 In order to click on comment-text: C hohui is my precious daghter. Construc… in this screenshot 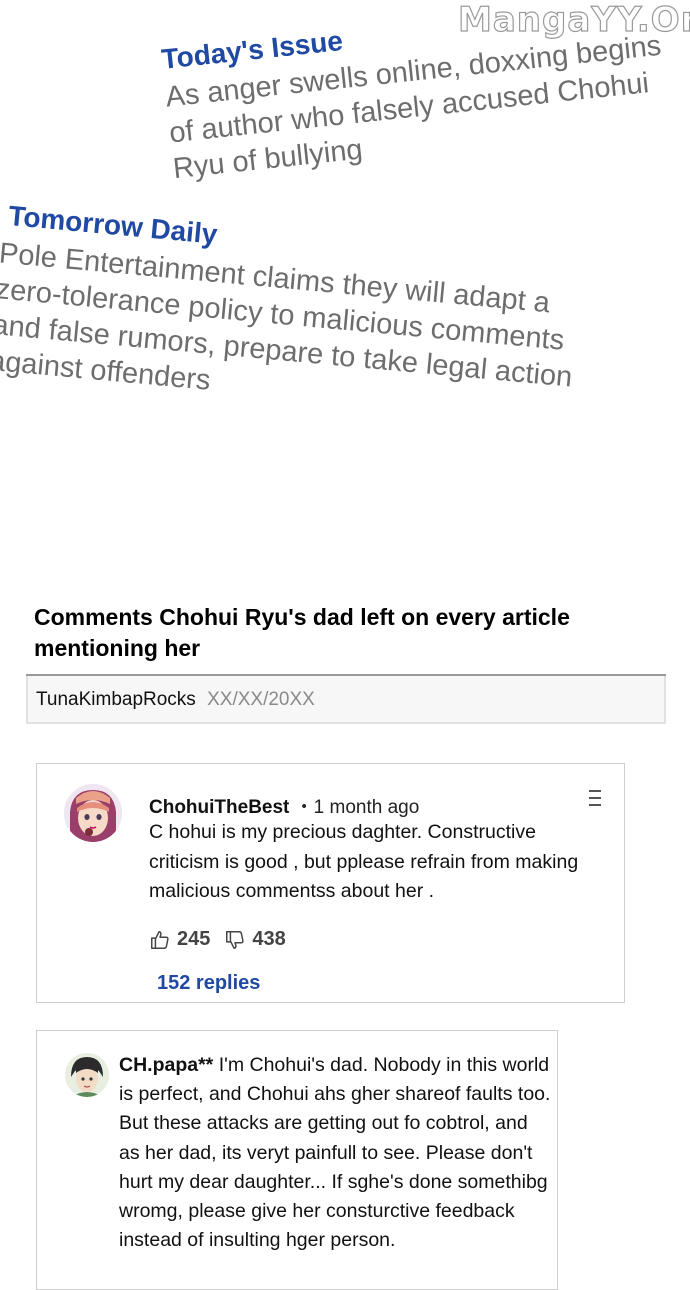, I will do `click(364, 861)`.